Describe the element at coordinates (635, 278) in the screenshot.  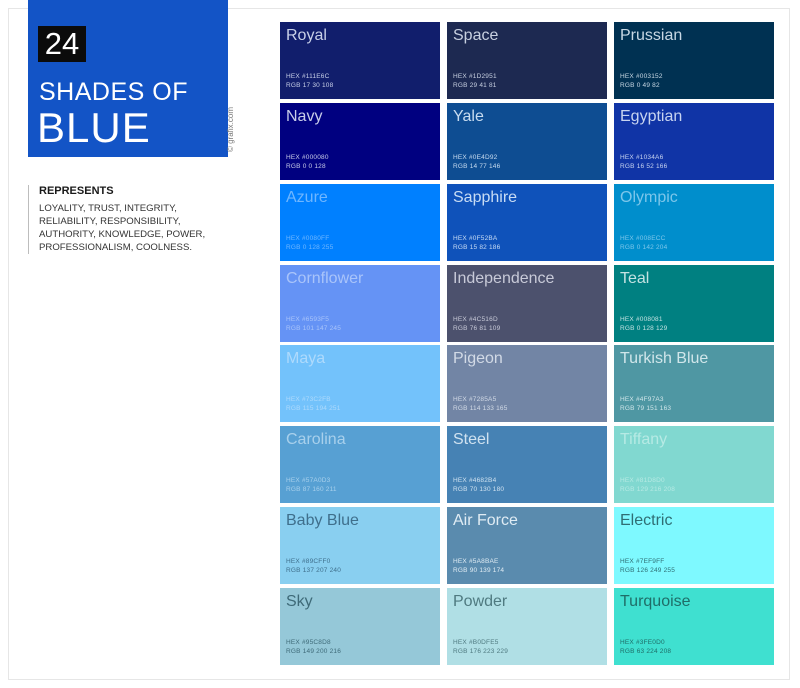
I see `swatch-name: Teal` at that location.